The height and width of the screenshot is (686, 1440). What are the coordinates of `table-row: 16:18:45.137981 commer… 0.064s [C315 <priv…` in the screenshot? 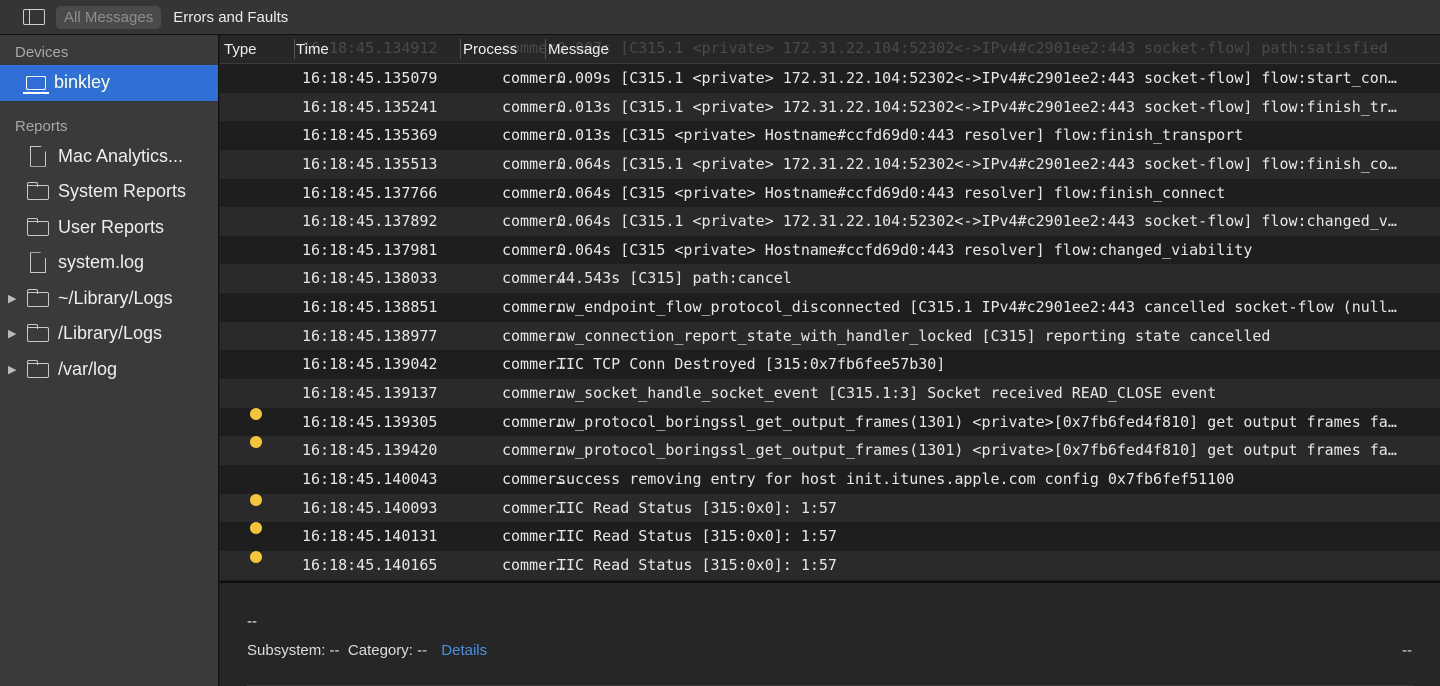 It's located at (830, 250).